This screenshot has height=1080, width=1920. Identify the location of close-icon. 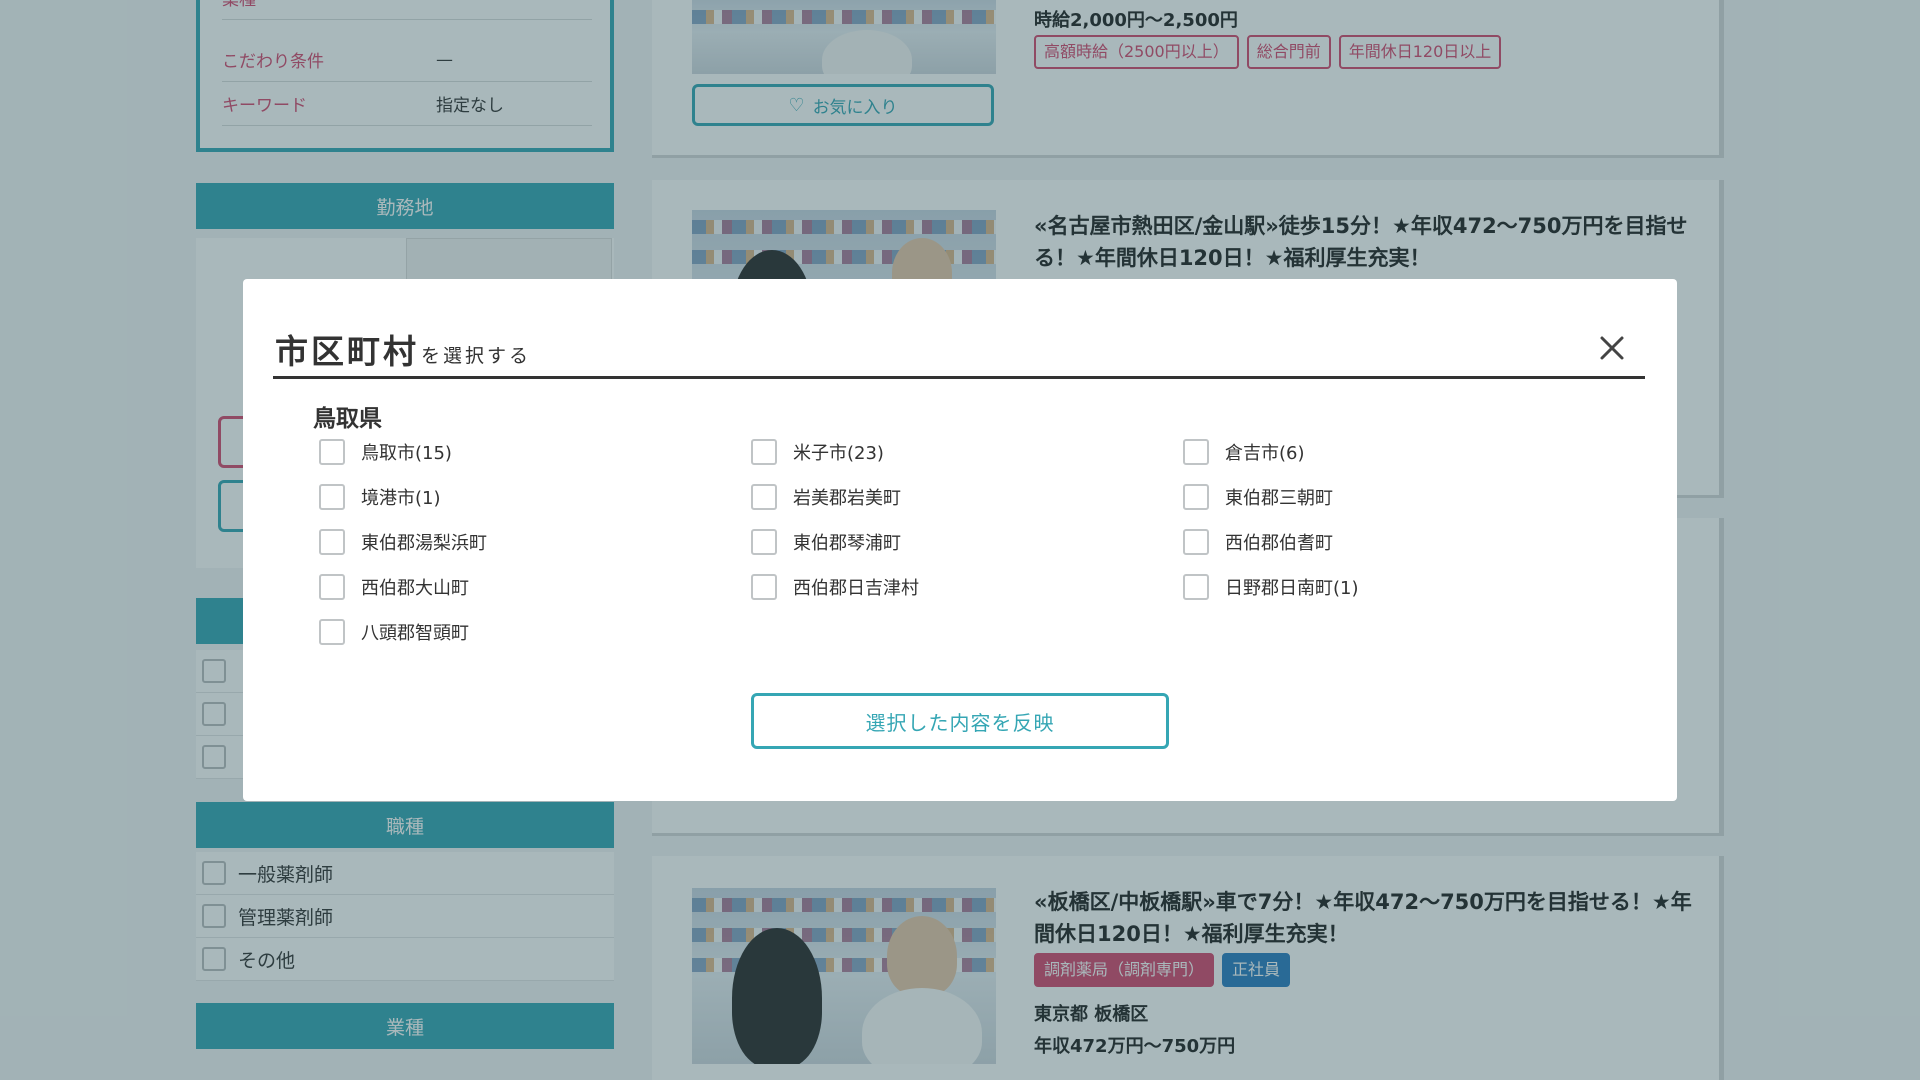
(1612, 348).